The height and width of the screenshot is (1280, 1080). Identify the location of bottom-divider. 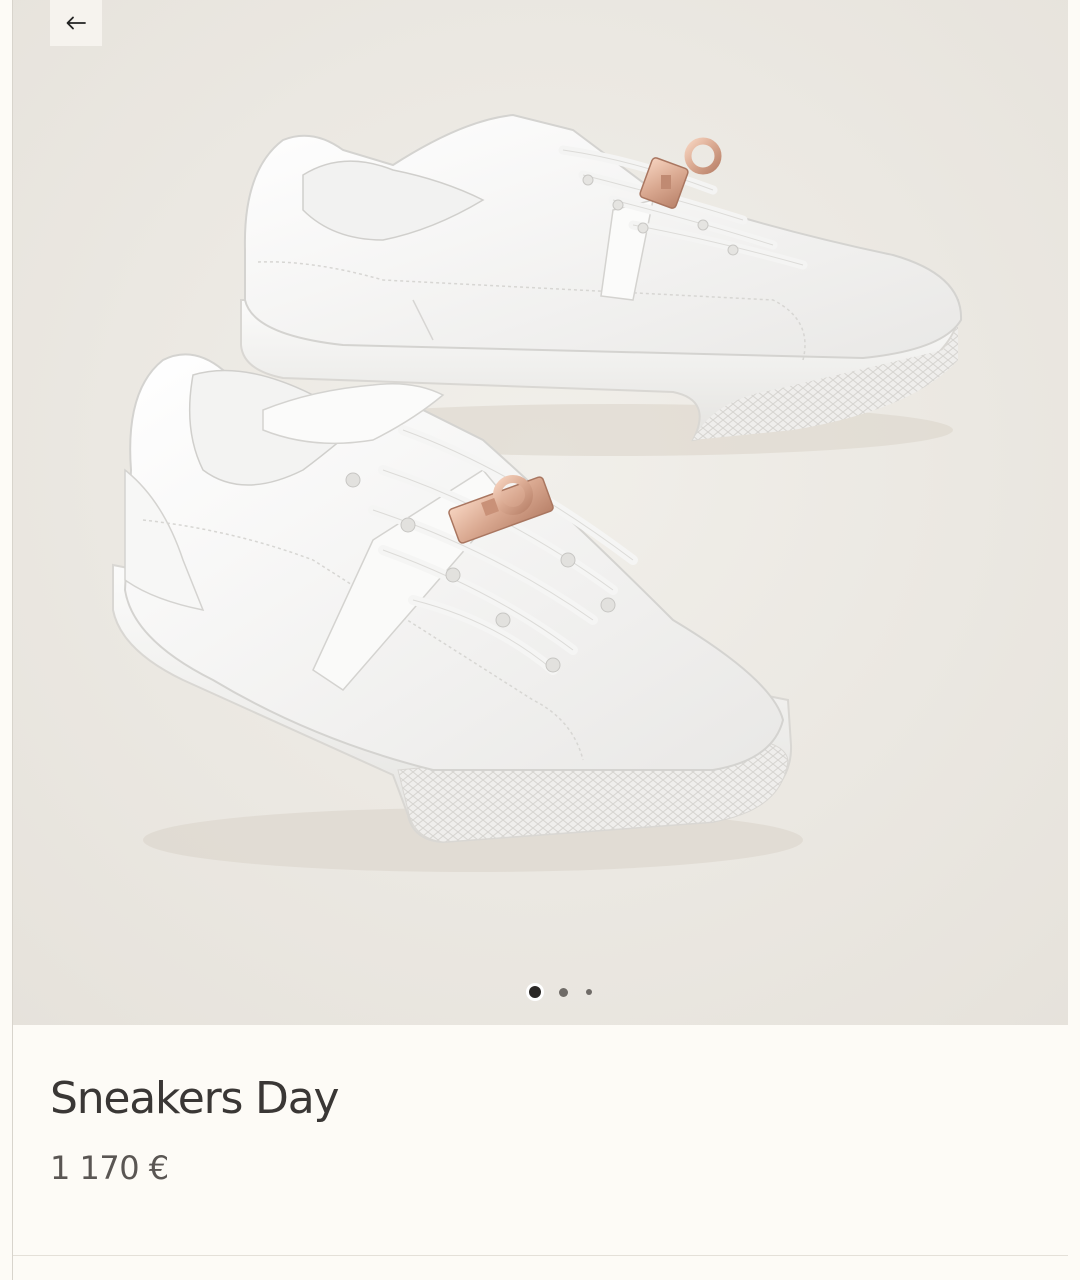
(540, 1255).